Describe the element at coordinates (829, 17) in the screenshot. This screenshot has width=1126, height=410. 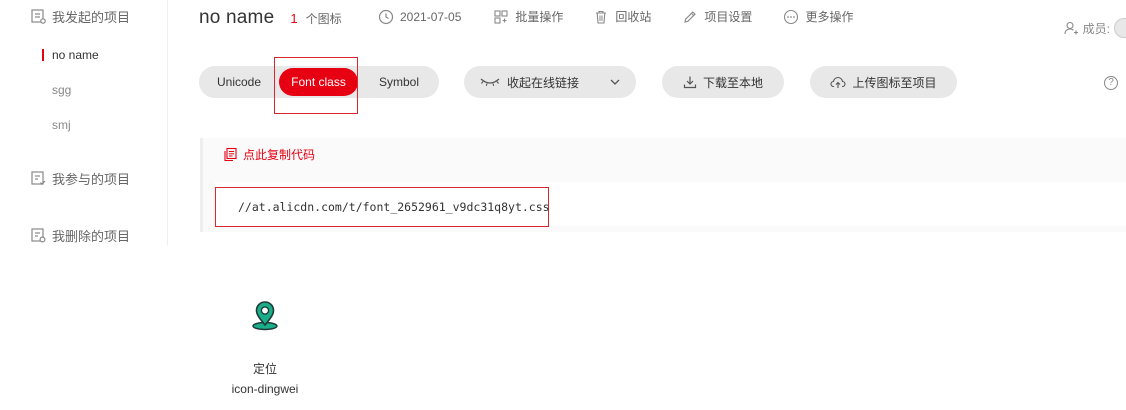
I see `more-actions-label: 更多操作` at that location.